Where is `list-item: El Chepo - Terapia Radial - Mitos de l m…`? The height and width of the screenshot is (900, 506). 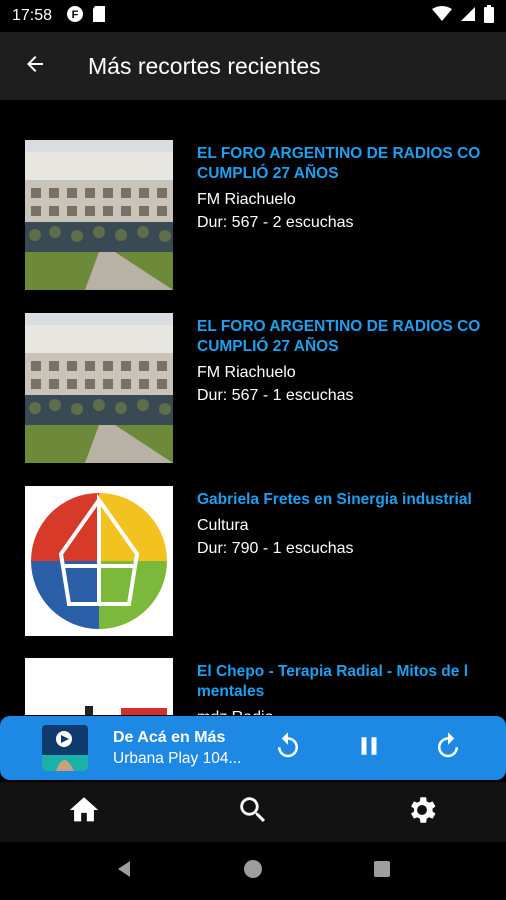
list-item: El Chepo - Terapia Radial - Mitos de l m… is located at coordinates (255, 686).